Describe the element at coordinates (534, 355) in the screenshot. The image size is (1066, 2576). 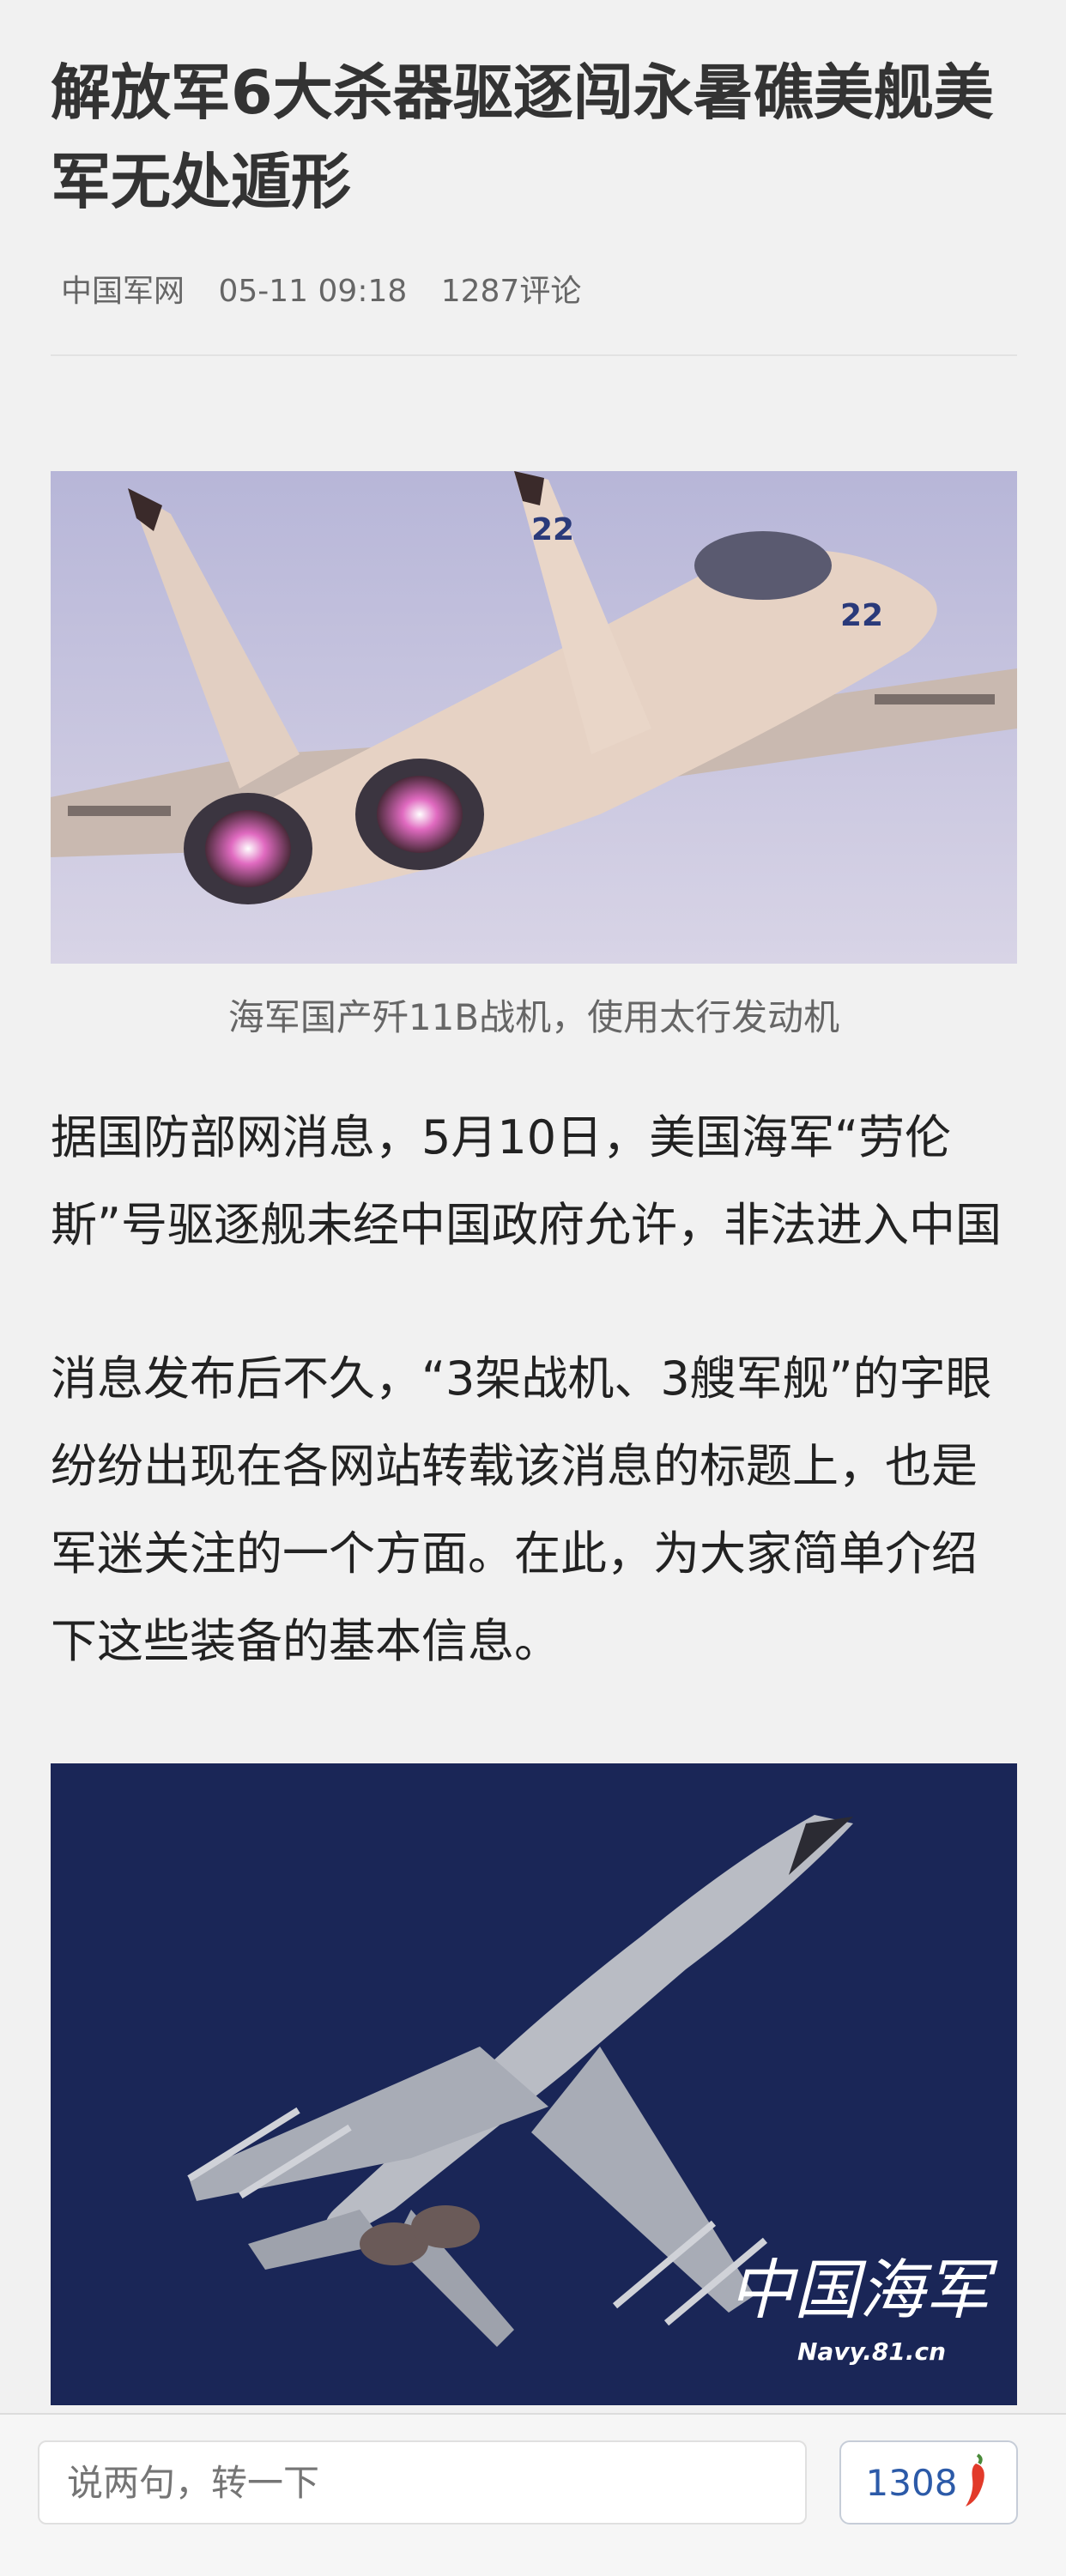
I see `divider` at that location.